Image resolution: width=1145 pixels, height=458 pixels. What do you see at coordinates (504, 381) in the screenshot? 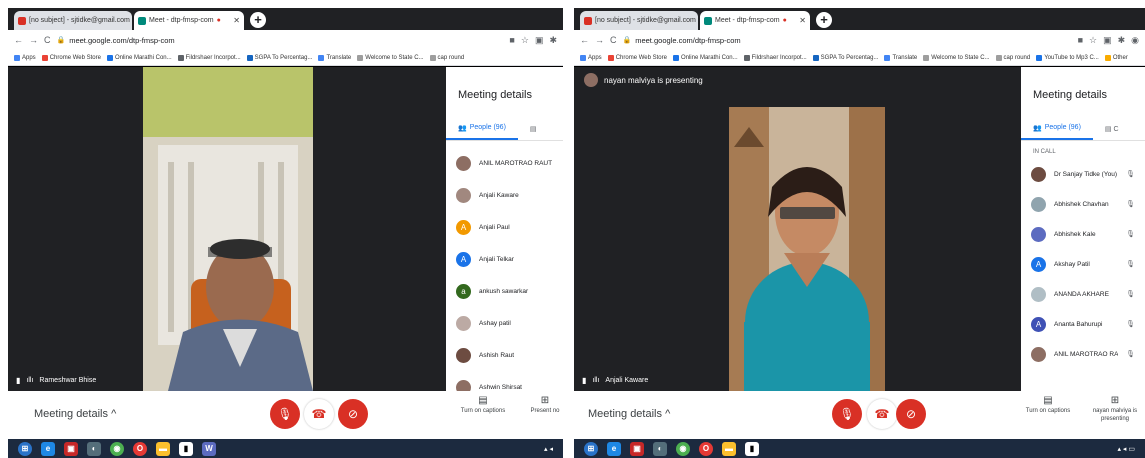
I see `participant-row: Ashwin Shirsat` at bounding box center [504, 381].